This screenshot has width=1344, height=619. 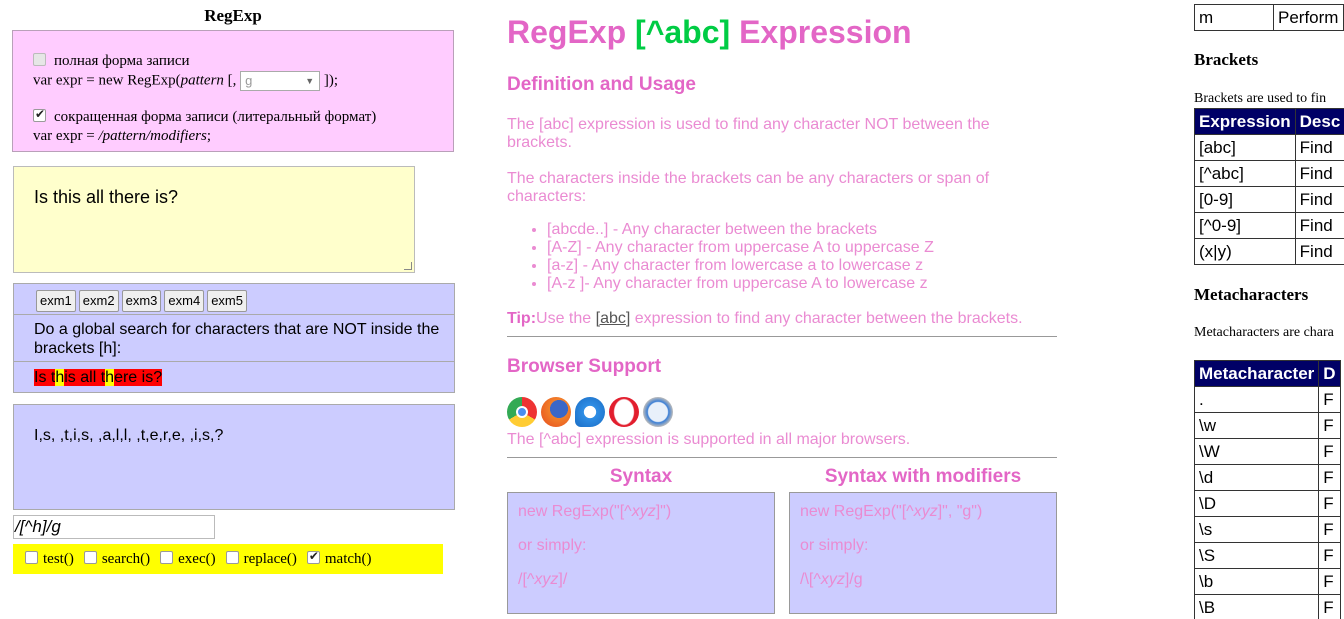 I want to click on method-search: search(), so click(x=116, y=559).